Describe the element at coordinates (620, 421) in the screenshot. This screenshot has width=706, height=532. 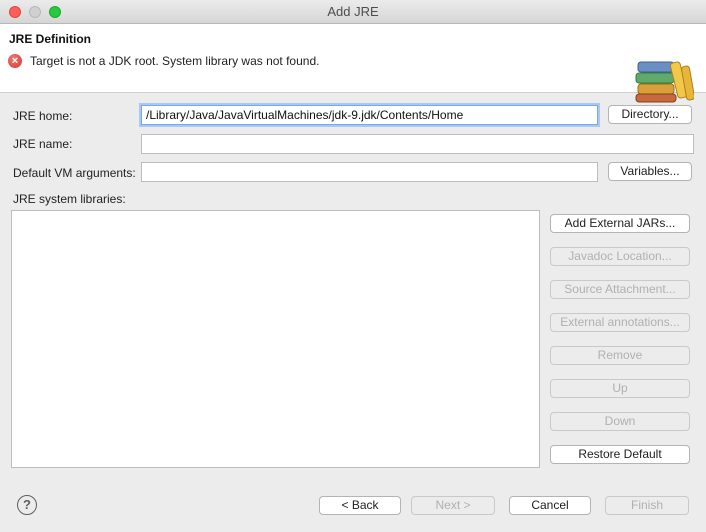
I see `down-button: Down` at that location.